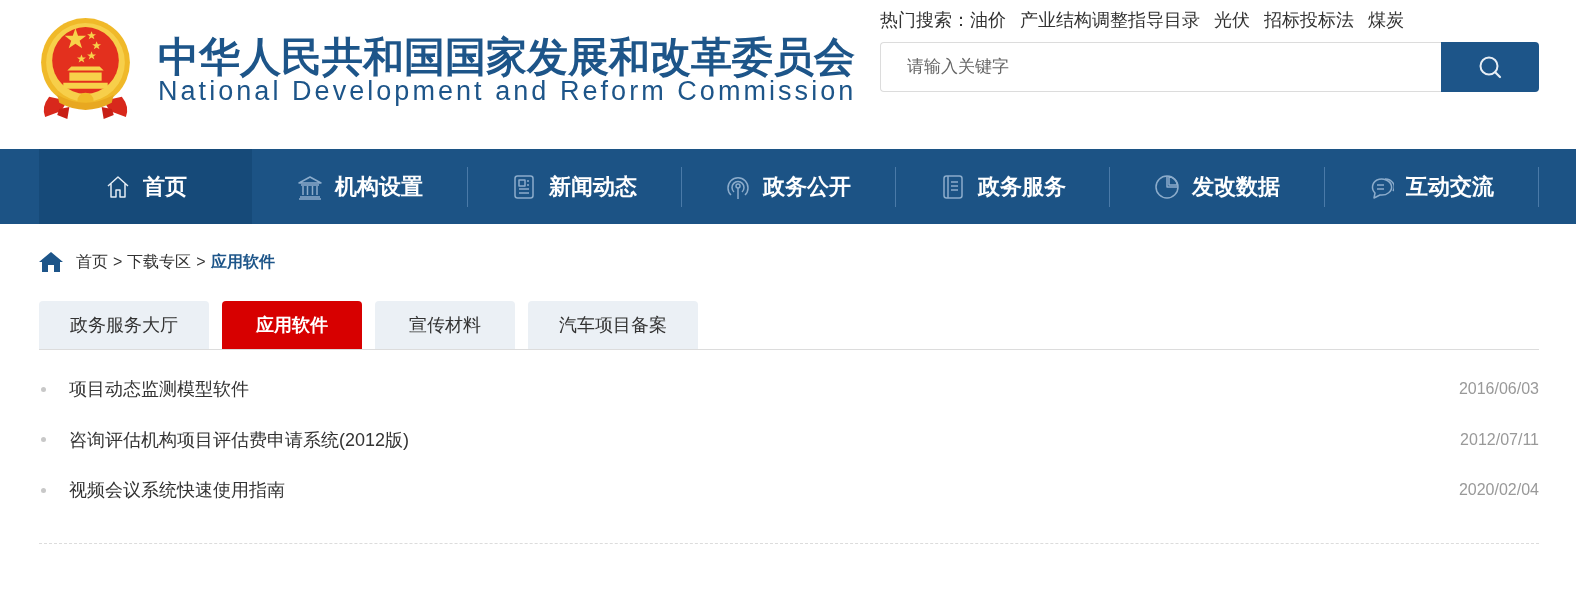 The height and width of the screenshot is (611, 1576). What do you see at coordinates (1431, 186) in the screenshot?
I see `nav-item: 互动交流` at bounding box center [1431, 186].